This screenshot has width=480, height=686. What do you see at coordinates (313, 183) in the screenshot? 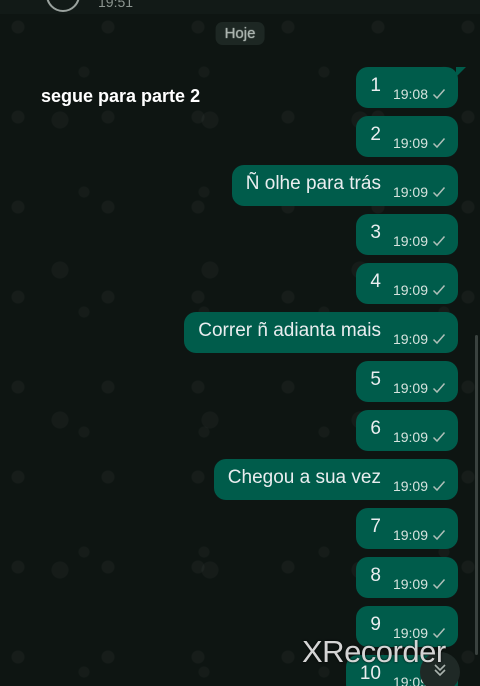
I see `message-text: Ñ olhe para trás` at bounding box center [313, 183].